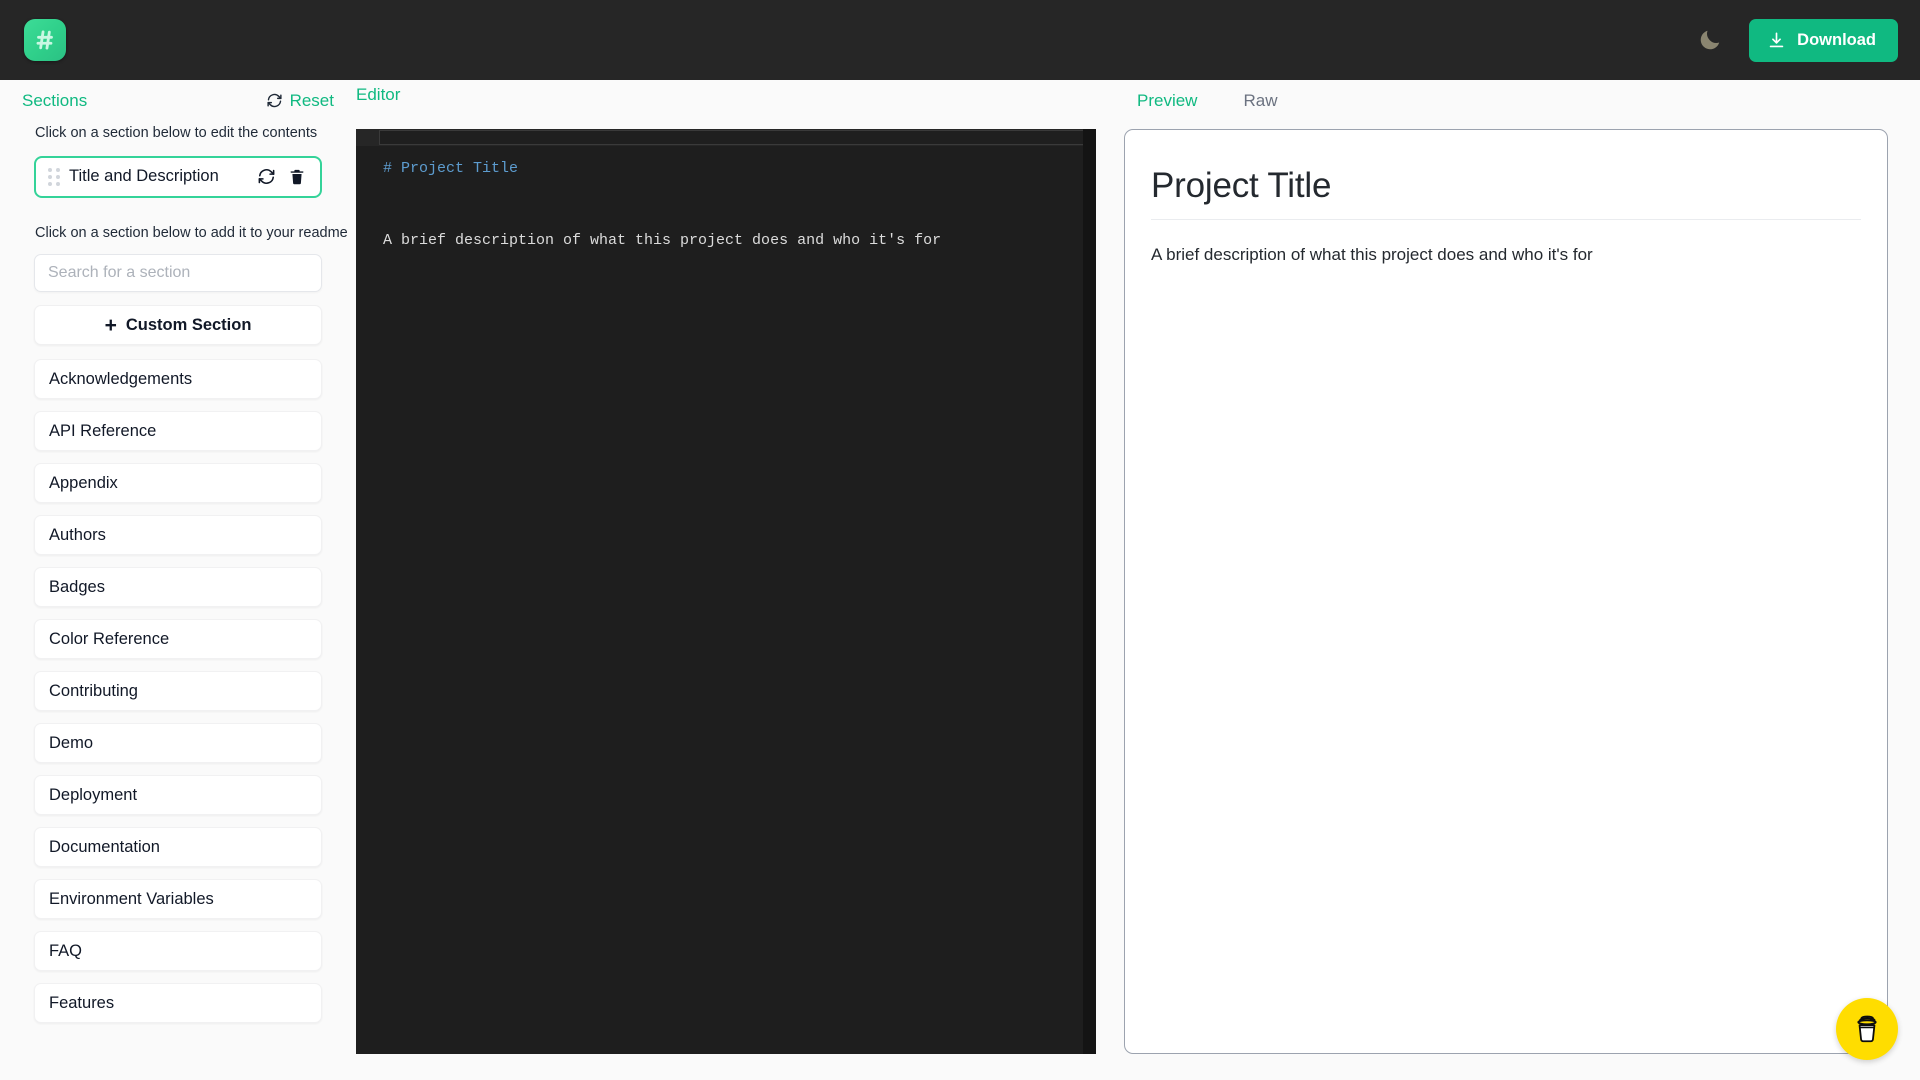 The width and height of the screenshot is (1920, 1080). Describe the element at coordinates (378, 94) in the screenshot. I see `editor-label: Editor` at that location.